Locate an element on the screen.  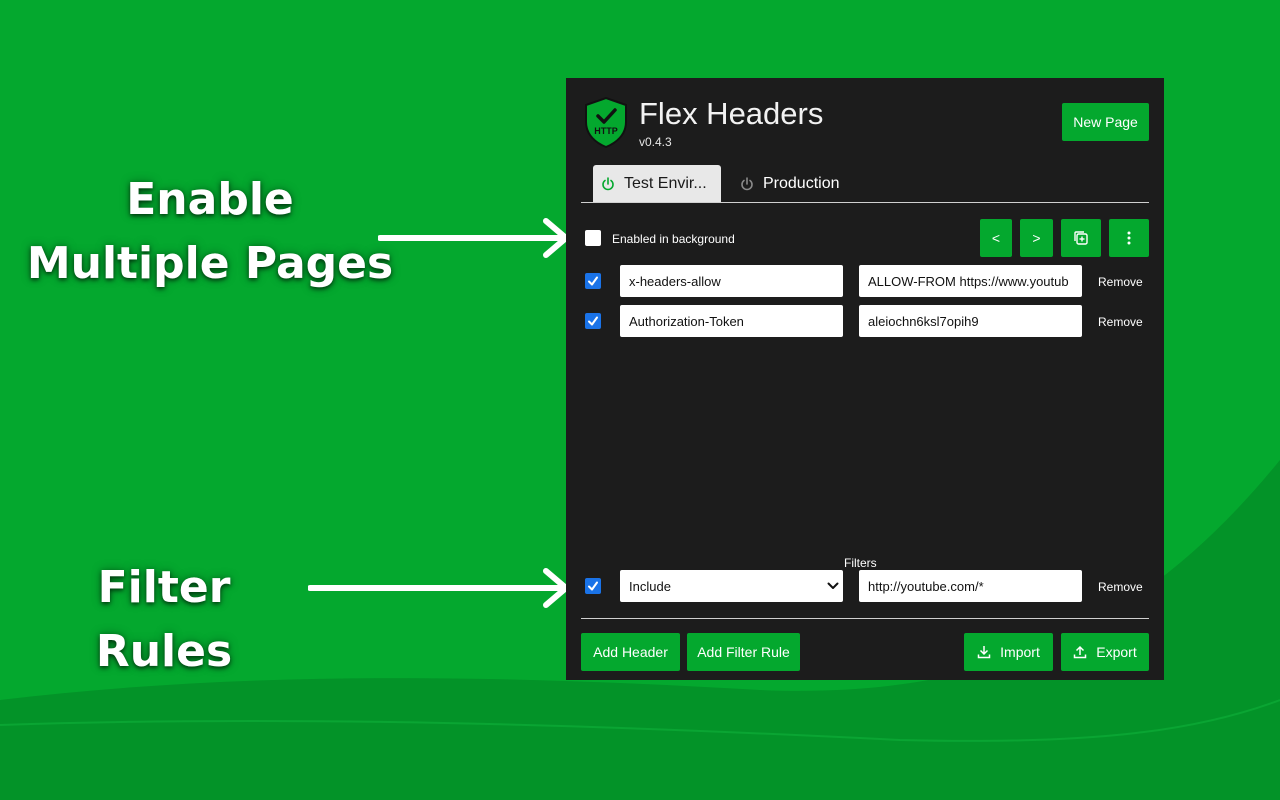
export-label: Export is located at coordinates (1116, 652).